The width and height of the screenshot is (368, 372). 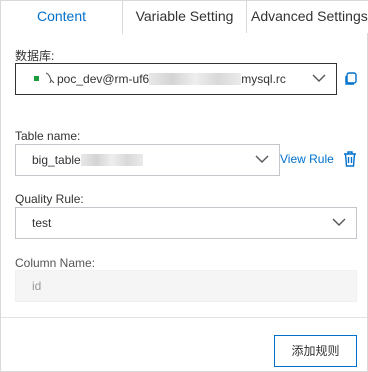 I want to click on tab-advanced-settings: Advanced Settings, so click(x=307, y=17).